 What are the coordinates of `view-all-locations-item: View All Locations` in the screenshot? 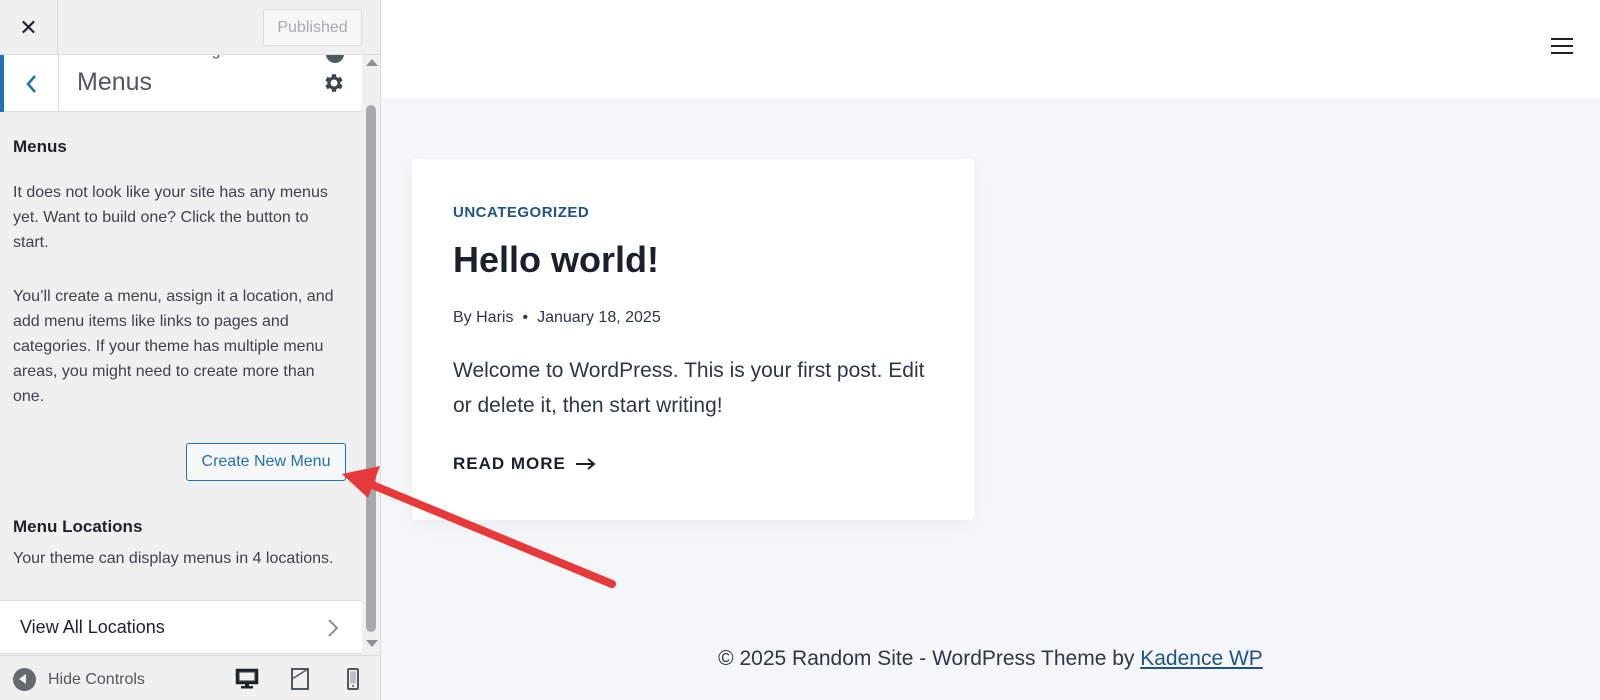 It's located at (181, 627).